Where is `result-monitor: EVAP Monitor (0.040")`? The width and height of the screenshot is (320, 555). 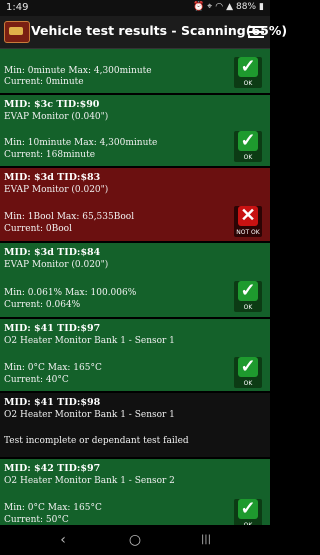 result-monitor: EVAP Monitor (0.040") is located at coordinates (56, 117).